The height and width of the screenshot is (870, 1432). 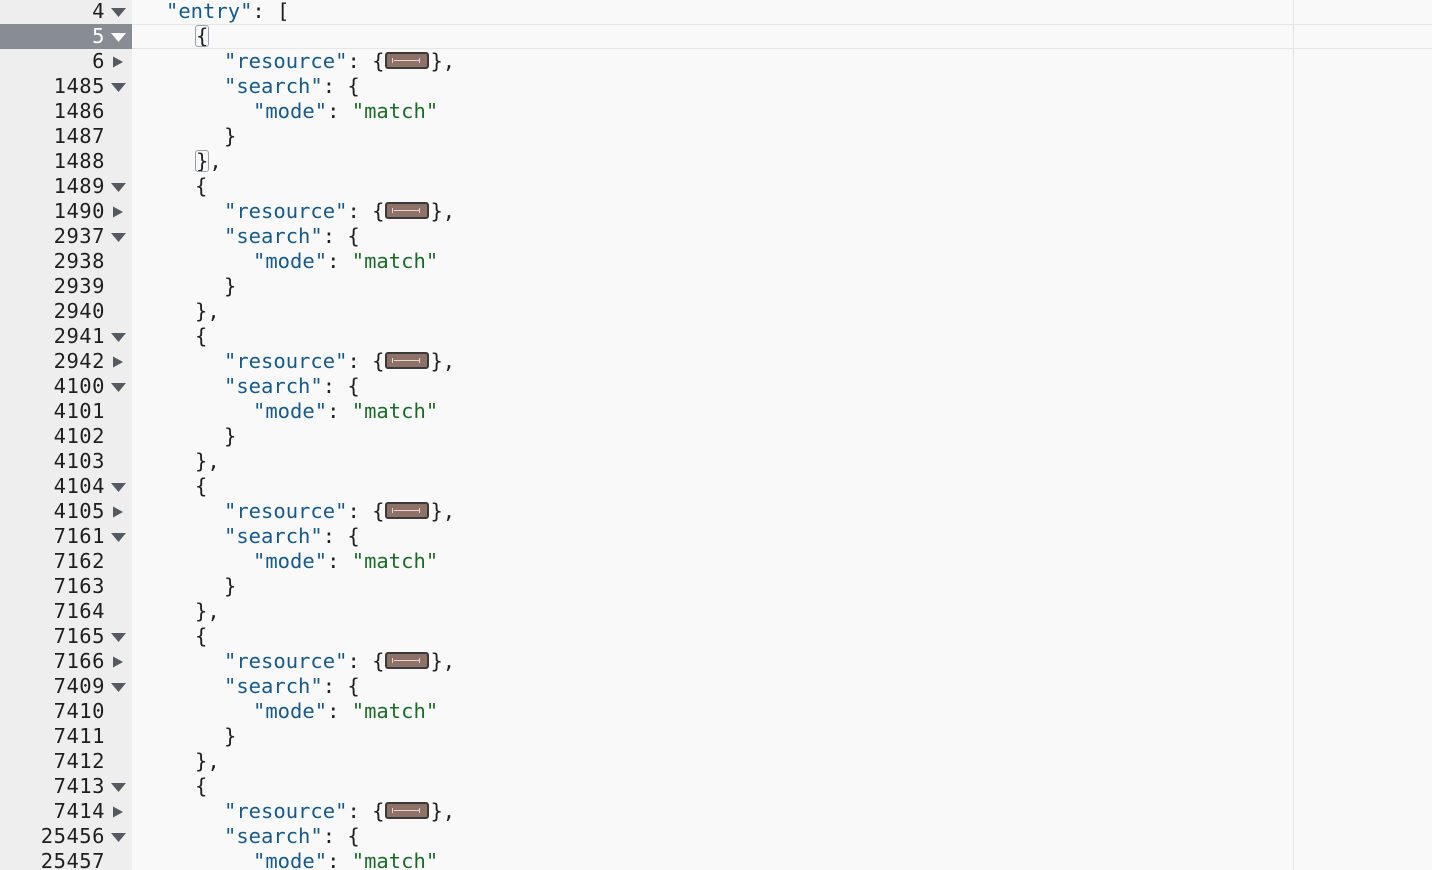 I want to click on code-line: 7414 "resource": {},, so click(x=716, y=811).